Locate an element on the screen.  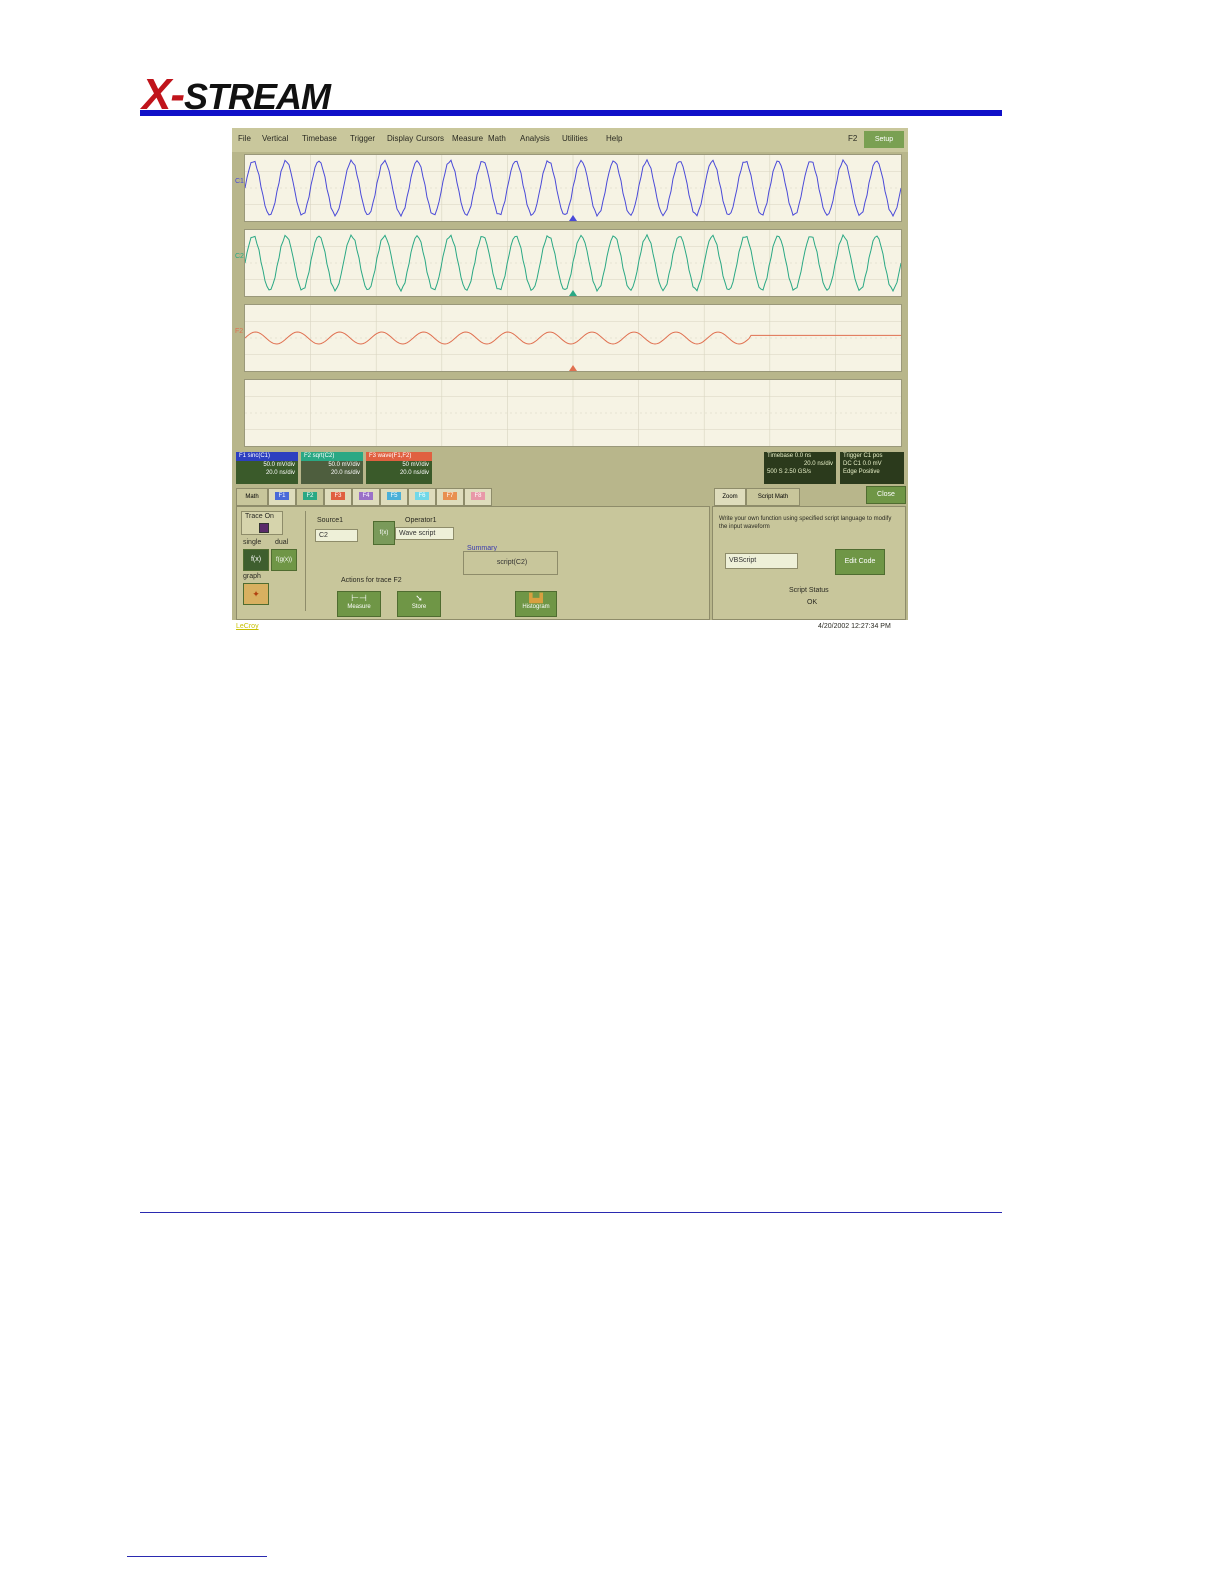
tab-f8: F8 is located at coordinates (478, 497).